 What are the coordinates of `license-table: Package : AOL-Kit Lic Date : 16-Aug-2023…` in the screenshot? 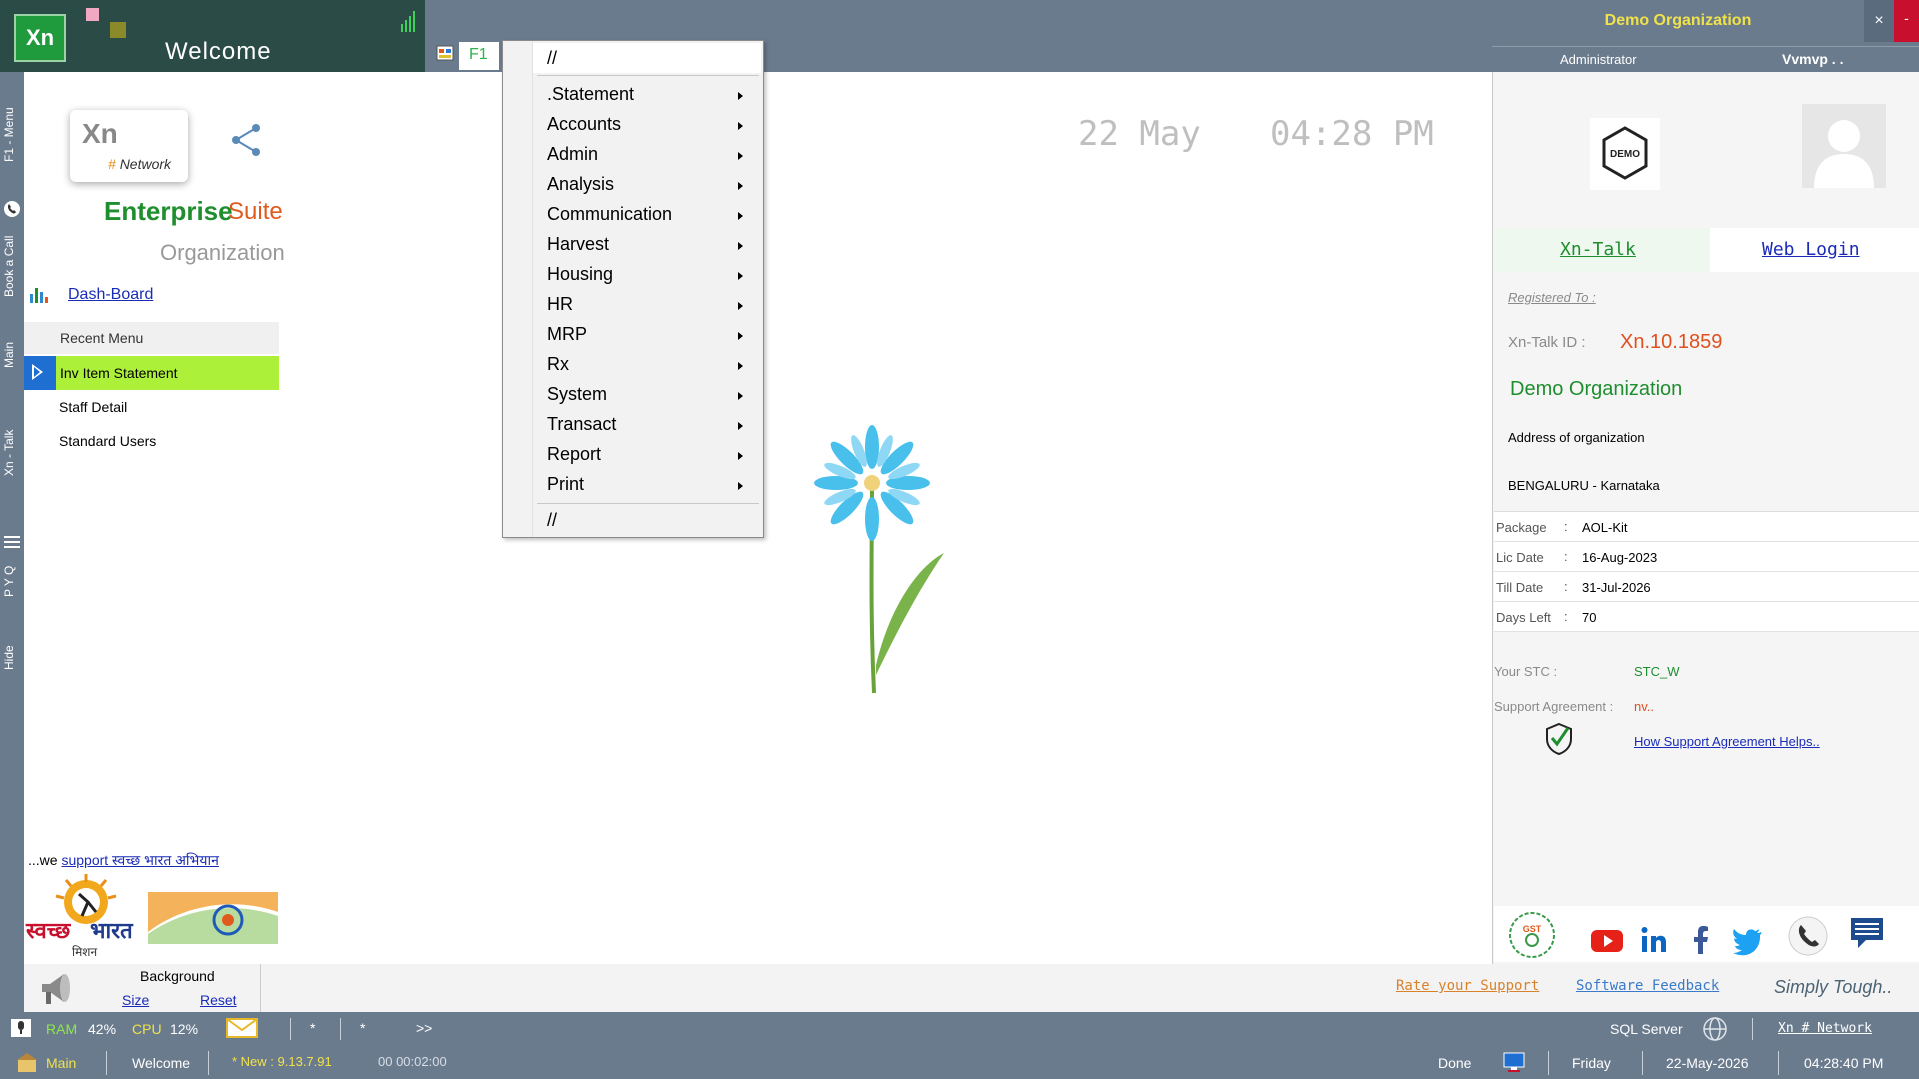 It's located at (1706, 571).